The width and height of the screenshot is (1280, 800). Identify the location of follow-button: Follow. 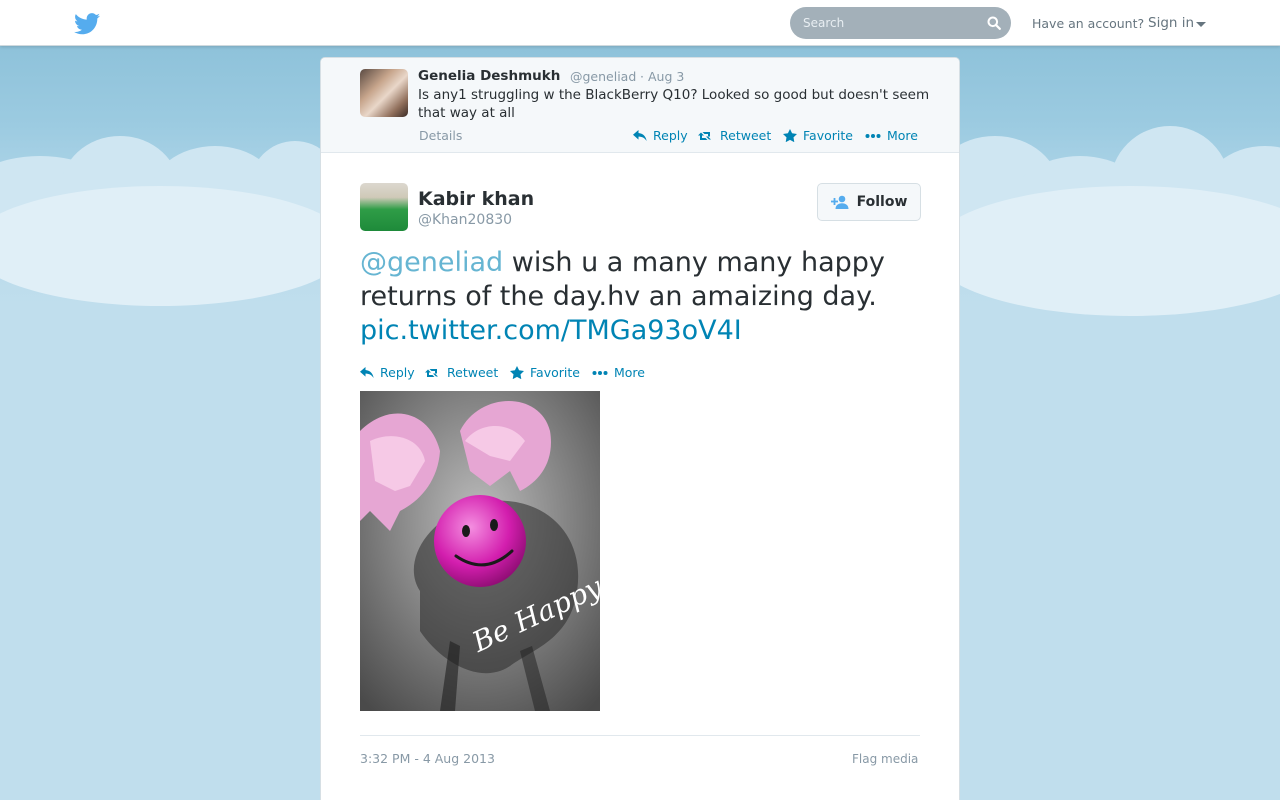
(869, 202).